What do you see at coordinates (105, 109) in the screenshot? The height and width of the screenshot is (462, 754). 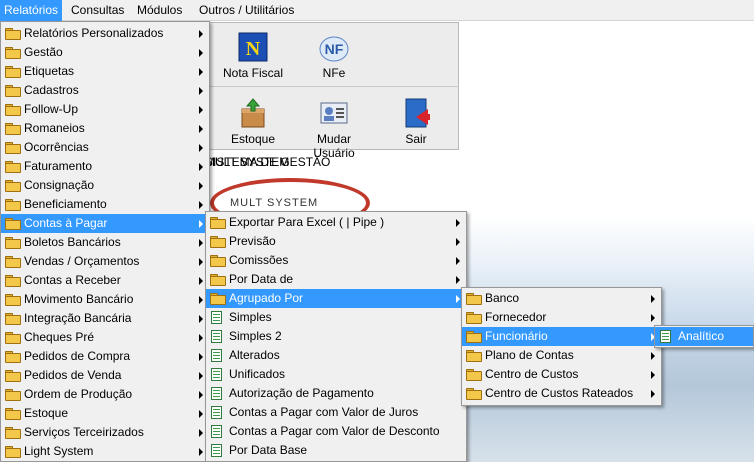 I see `menu-item-follow-up: Follow-Up` at bounding box center [105, 109].